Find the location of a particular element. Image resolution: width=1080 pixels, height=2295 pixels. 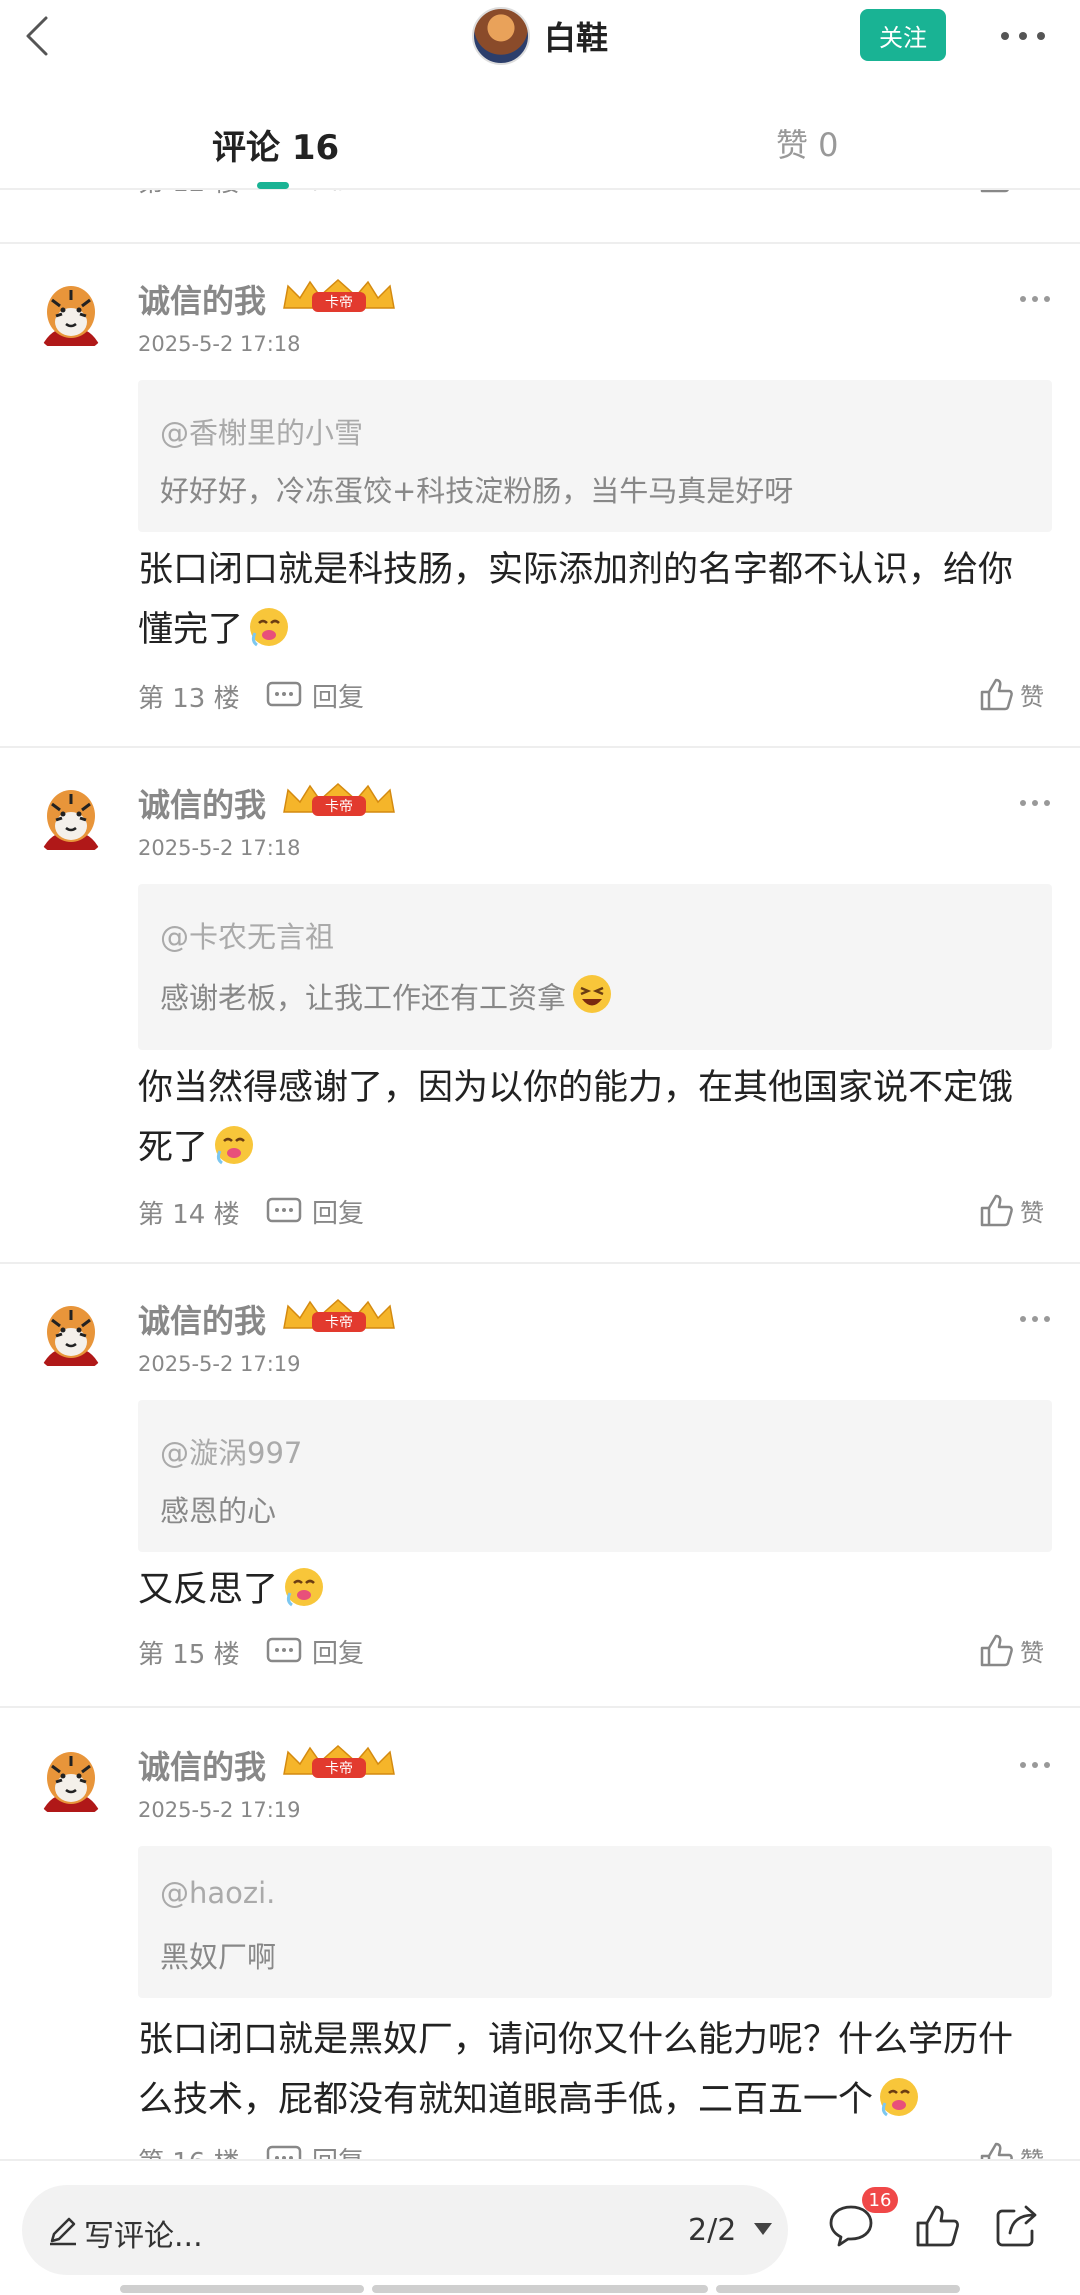

quoted-text: 好好好，冷冻蛋饺+科技淀粉肠，当牛马真是好呀 is located at coordinates (477, 491).